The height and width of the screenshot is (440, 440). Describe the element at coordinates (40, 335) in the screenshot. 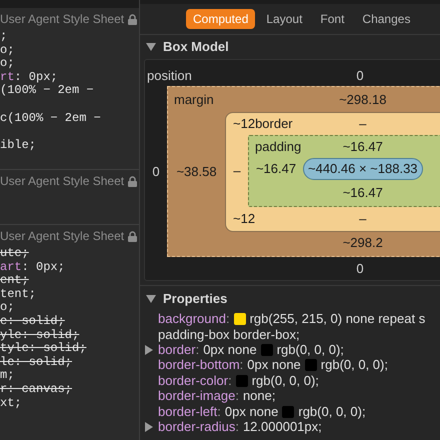

I see `code-line: yle: solid;` at that location.